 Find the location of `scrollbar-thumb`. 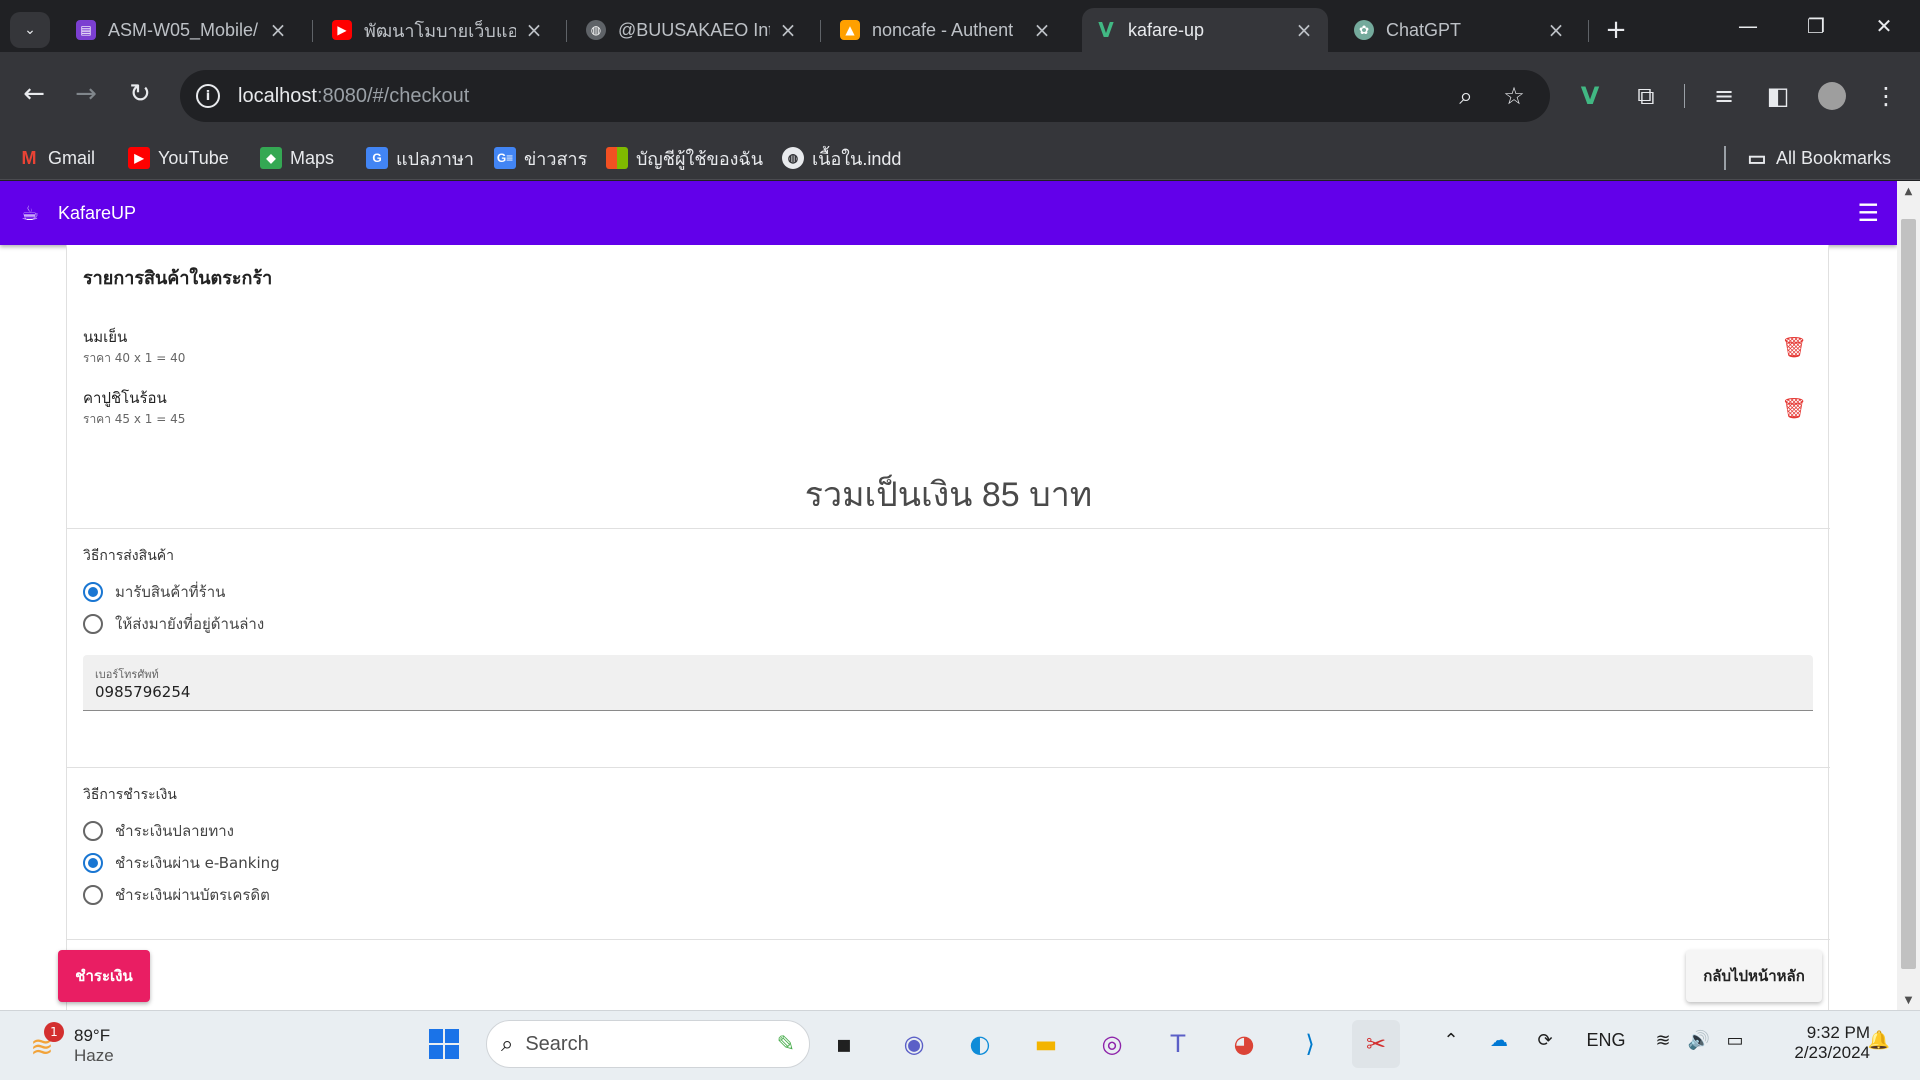

scrollbar-thumb is located at coordinates (1908, 594).